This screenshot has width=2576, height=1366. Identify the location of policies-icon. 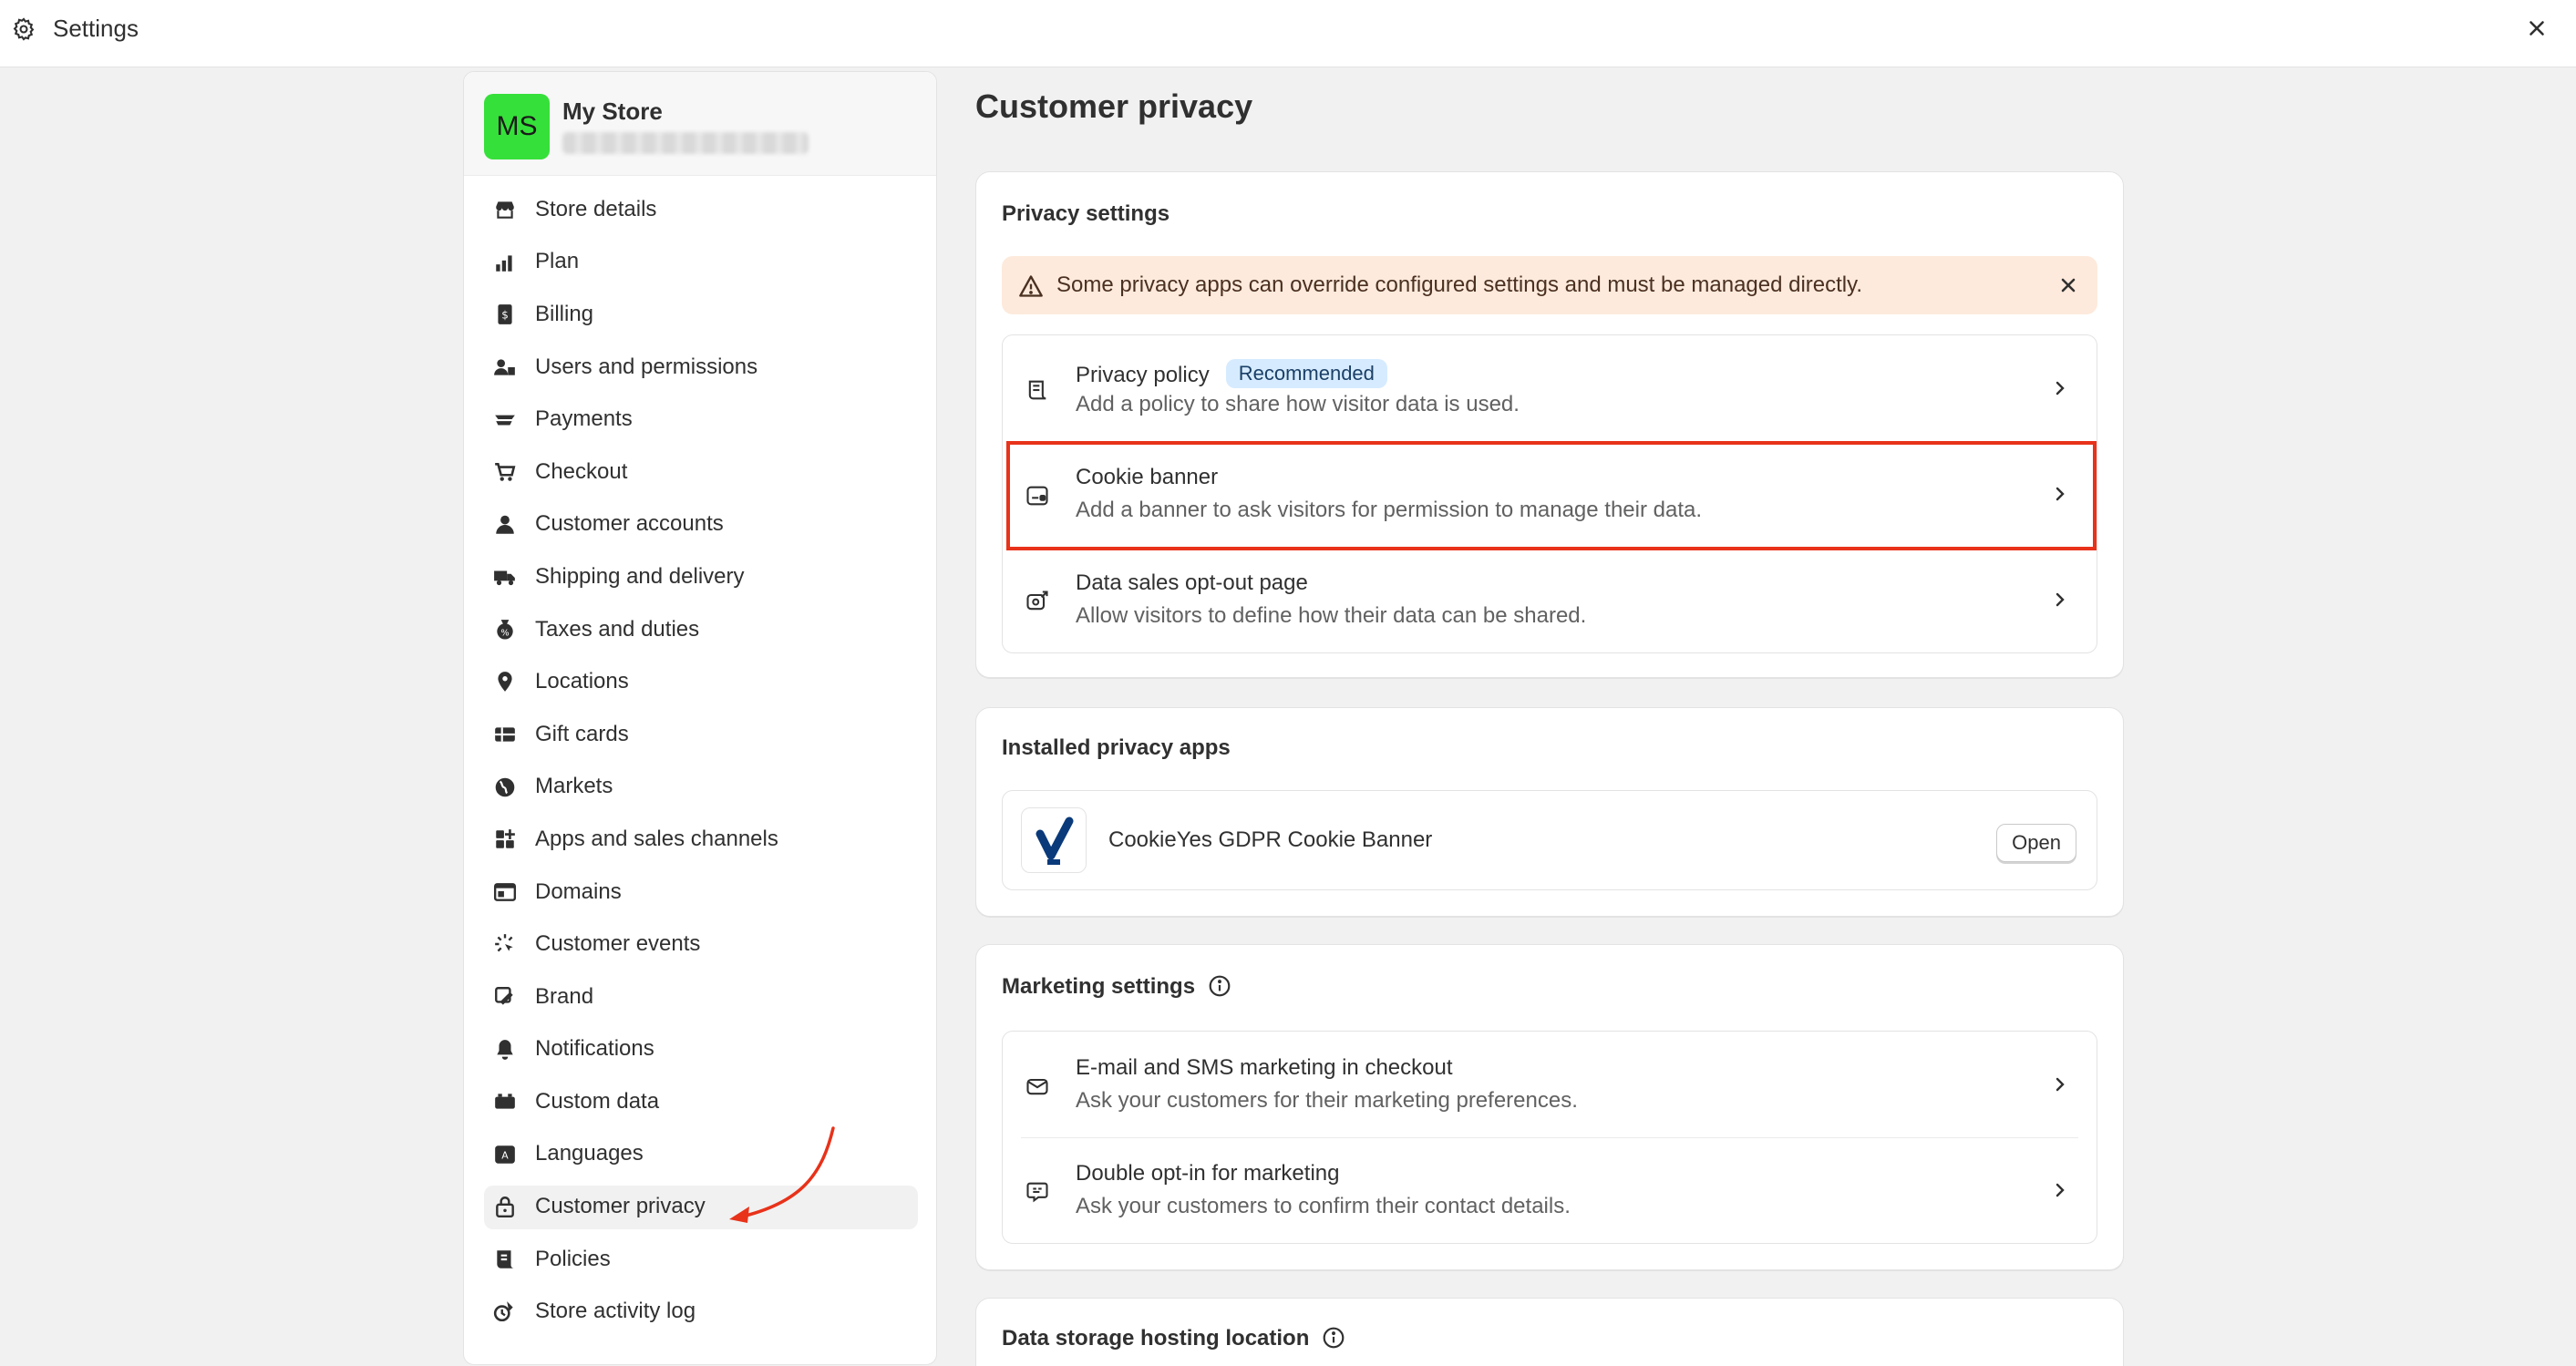
(505, 1259).